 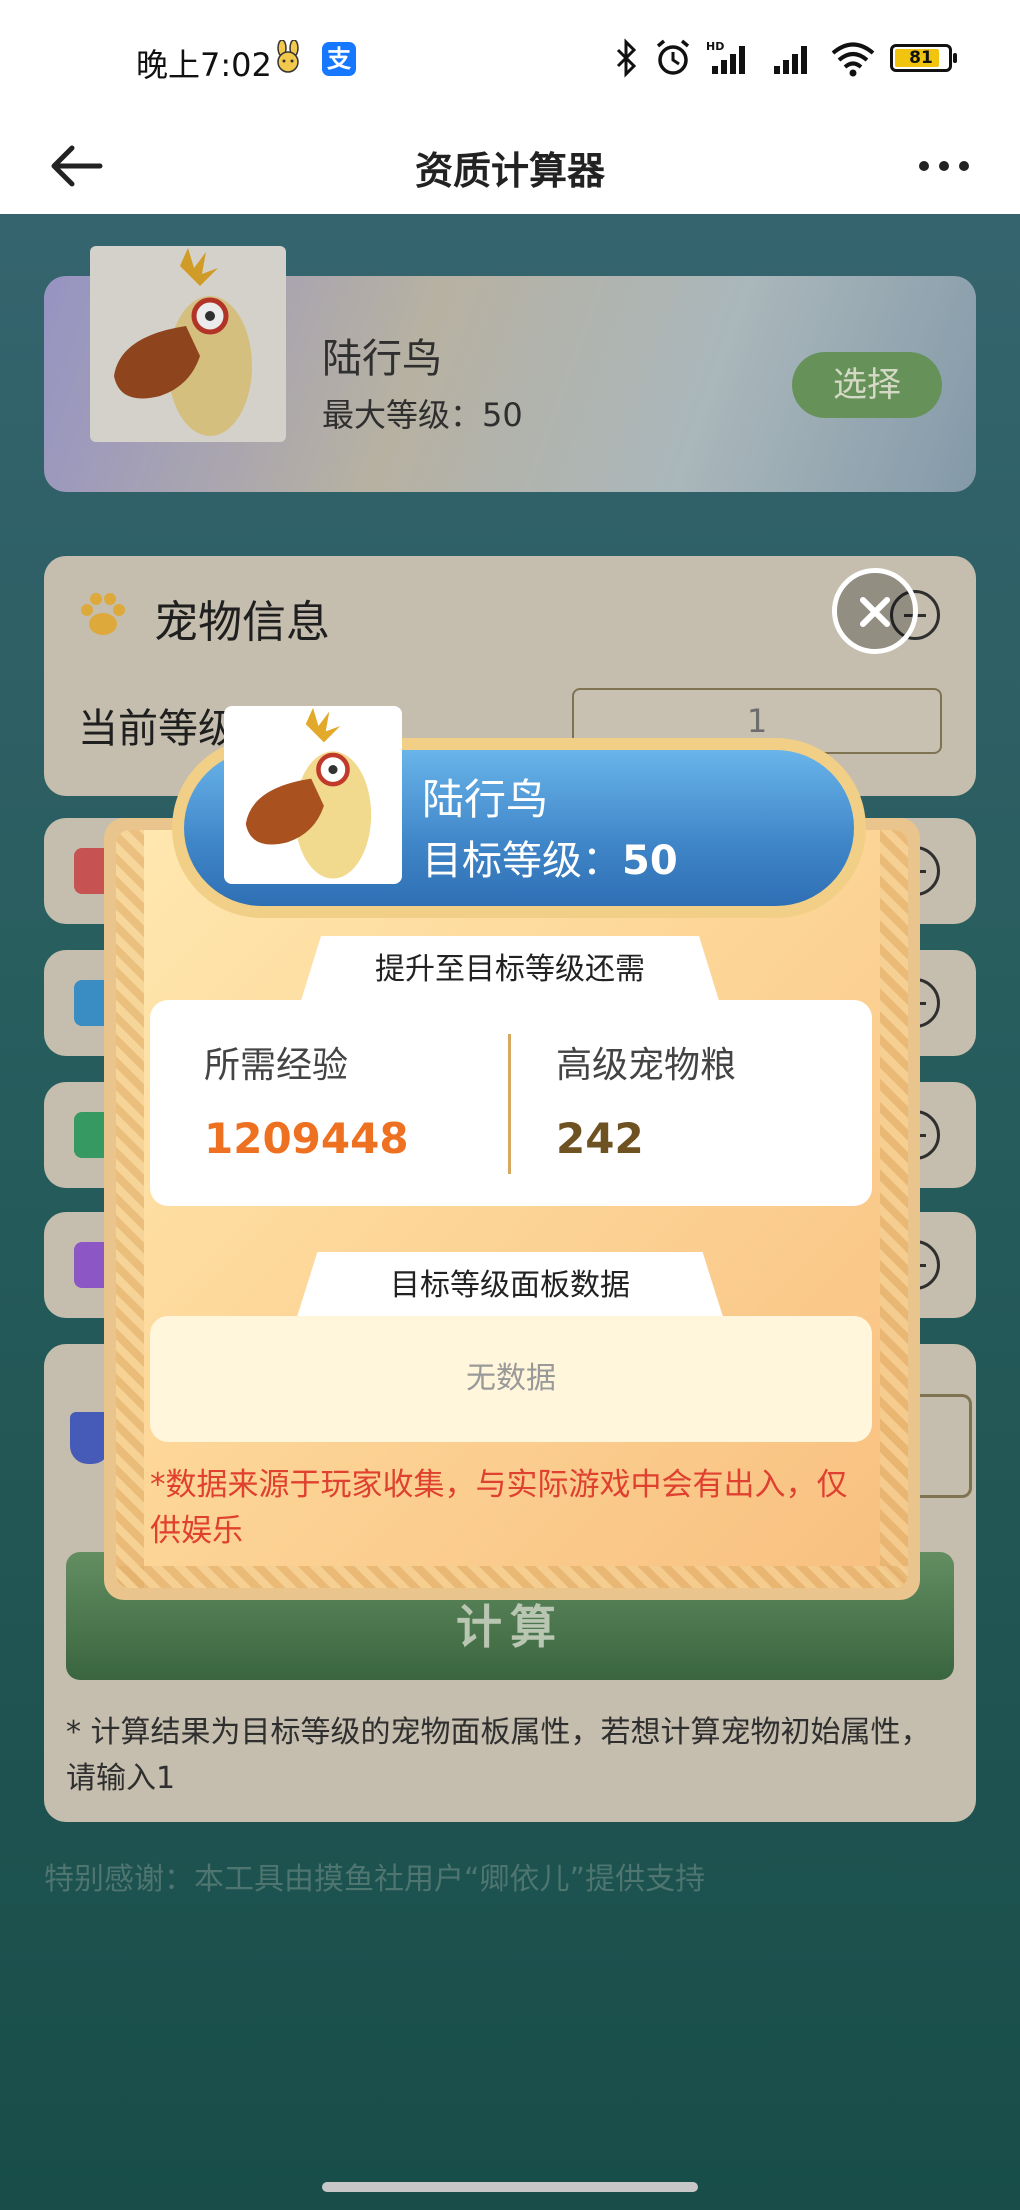 I want to click on modal-target-level: 目标等级：50, so click(x=550, y=861).